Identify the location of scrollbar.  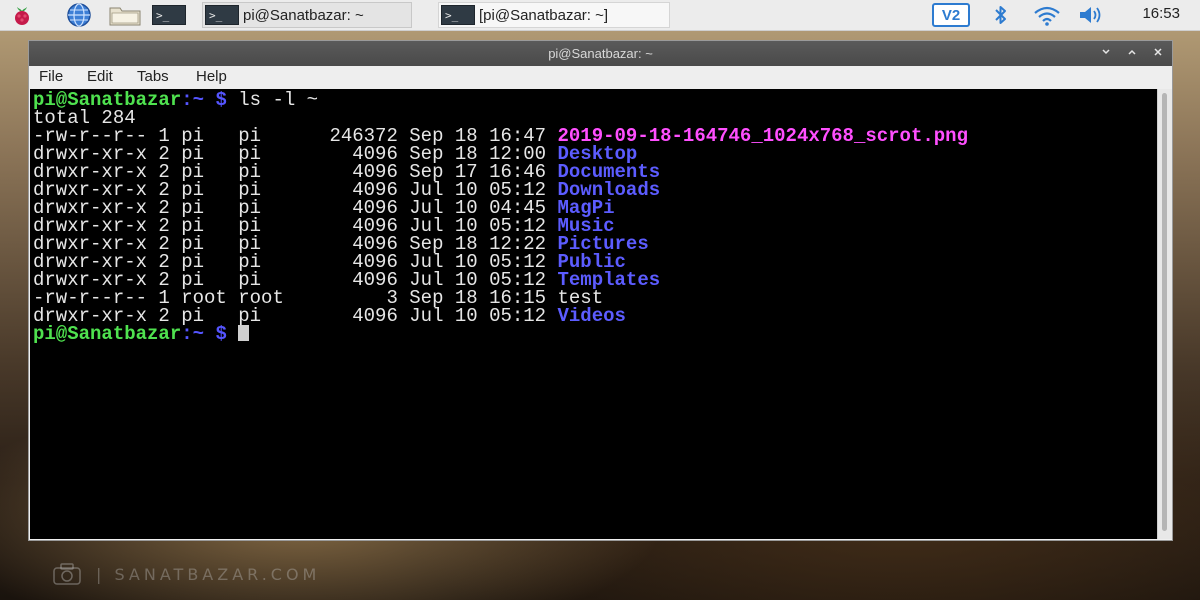
(1164, 314).